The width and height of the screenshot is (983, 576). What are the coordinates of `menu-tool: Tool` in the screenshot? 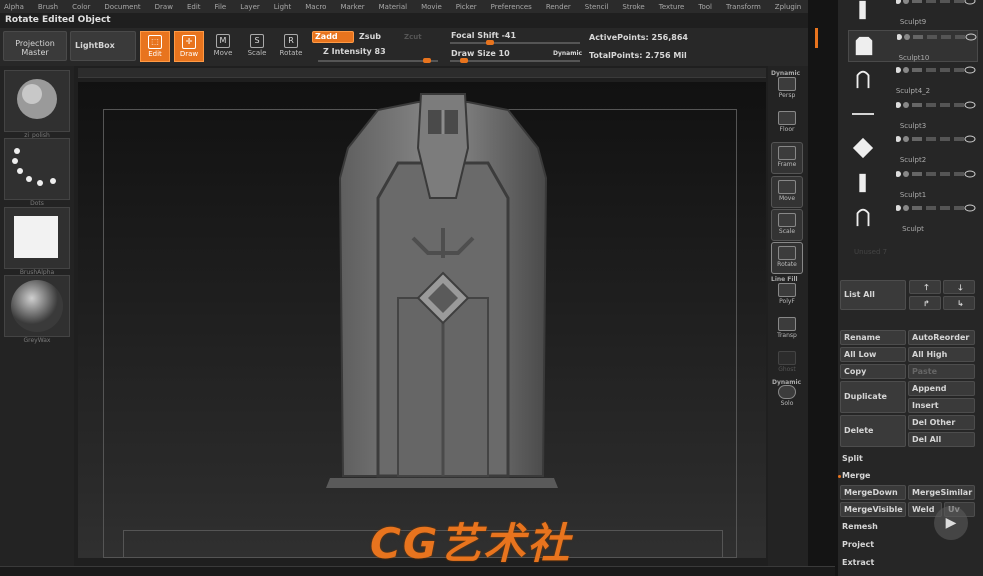 It's located at (705, 7).